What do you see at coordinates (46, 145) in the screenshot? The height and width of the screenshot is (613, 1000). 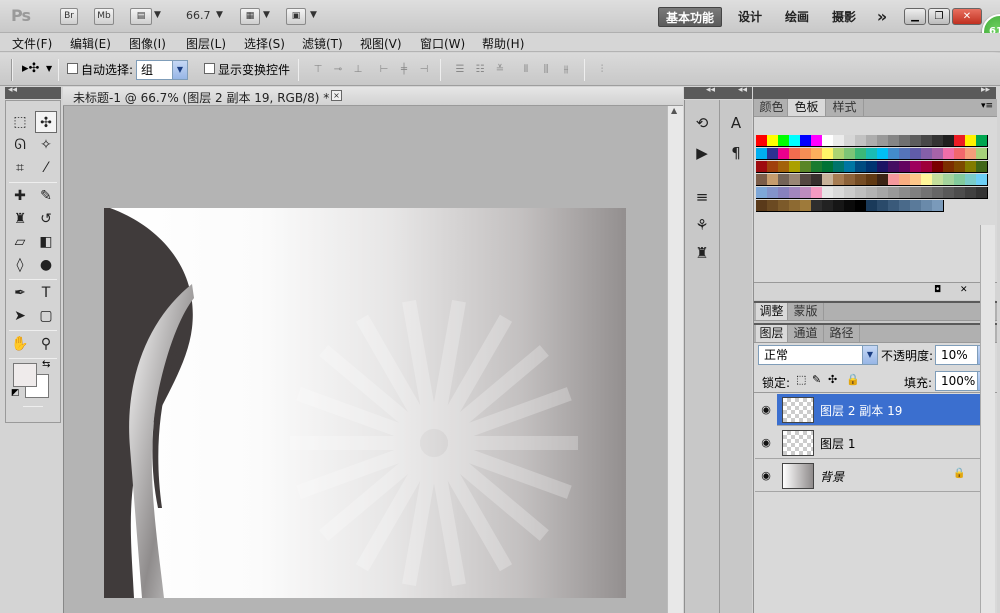 I see `magic-wand-tool-icon: ✧` at bounding box center [46, 145].